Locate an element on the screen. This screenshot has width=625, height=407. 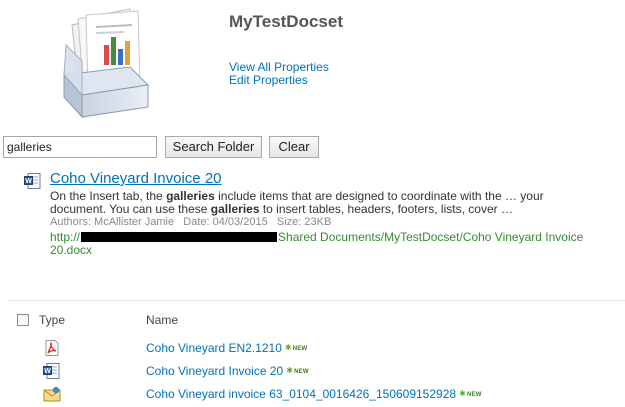
list-item-name-link: Coho Vineyard EN2.1210 ✱NEW is located at coordinates (226, 348).